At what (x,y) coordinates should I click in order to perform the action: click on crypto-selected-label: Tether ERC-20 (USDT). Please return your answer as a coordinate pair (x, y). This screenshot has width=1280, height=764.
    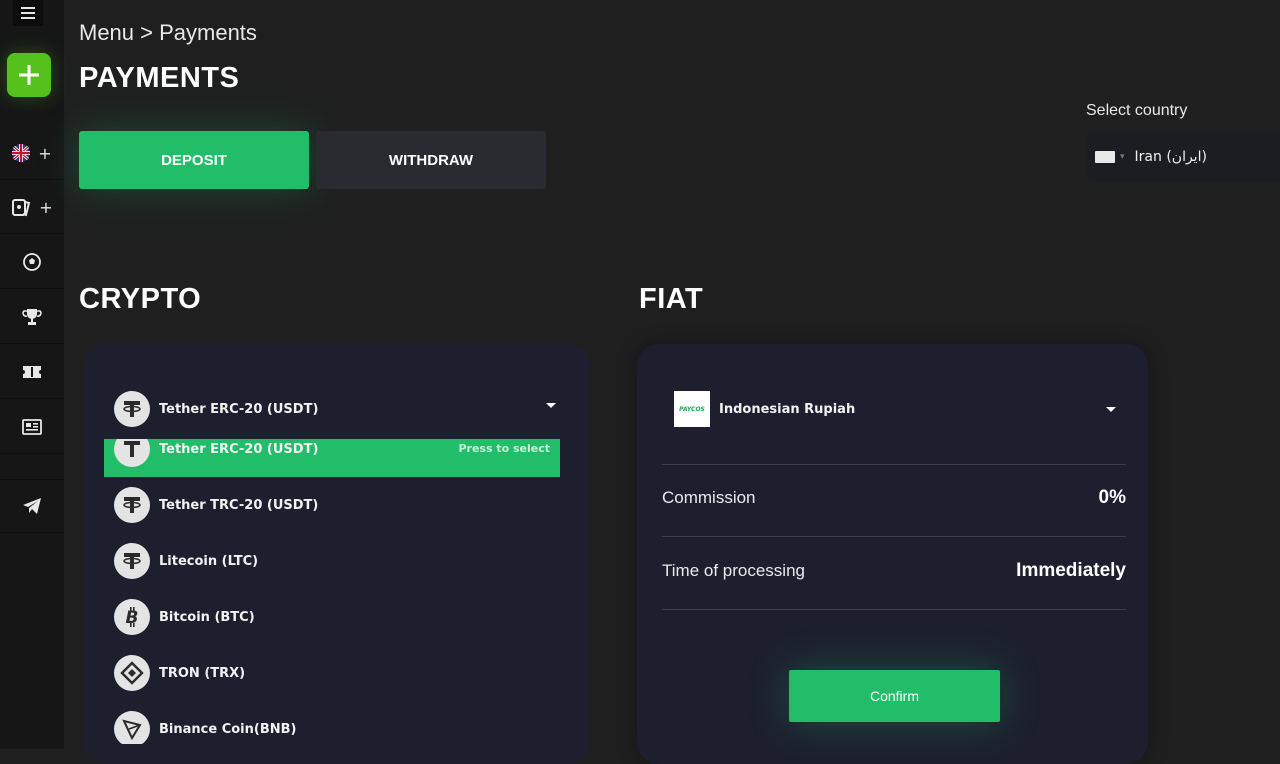
    Looking at the image, I should click on (239, 409).